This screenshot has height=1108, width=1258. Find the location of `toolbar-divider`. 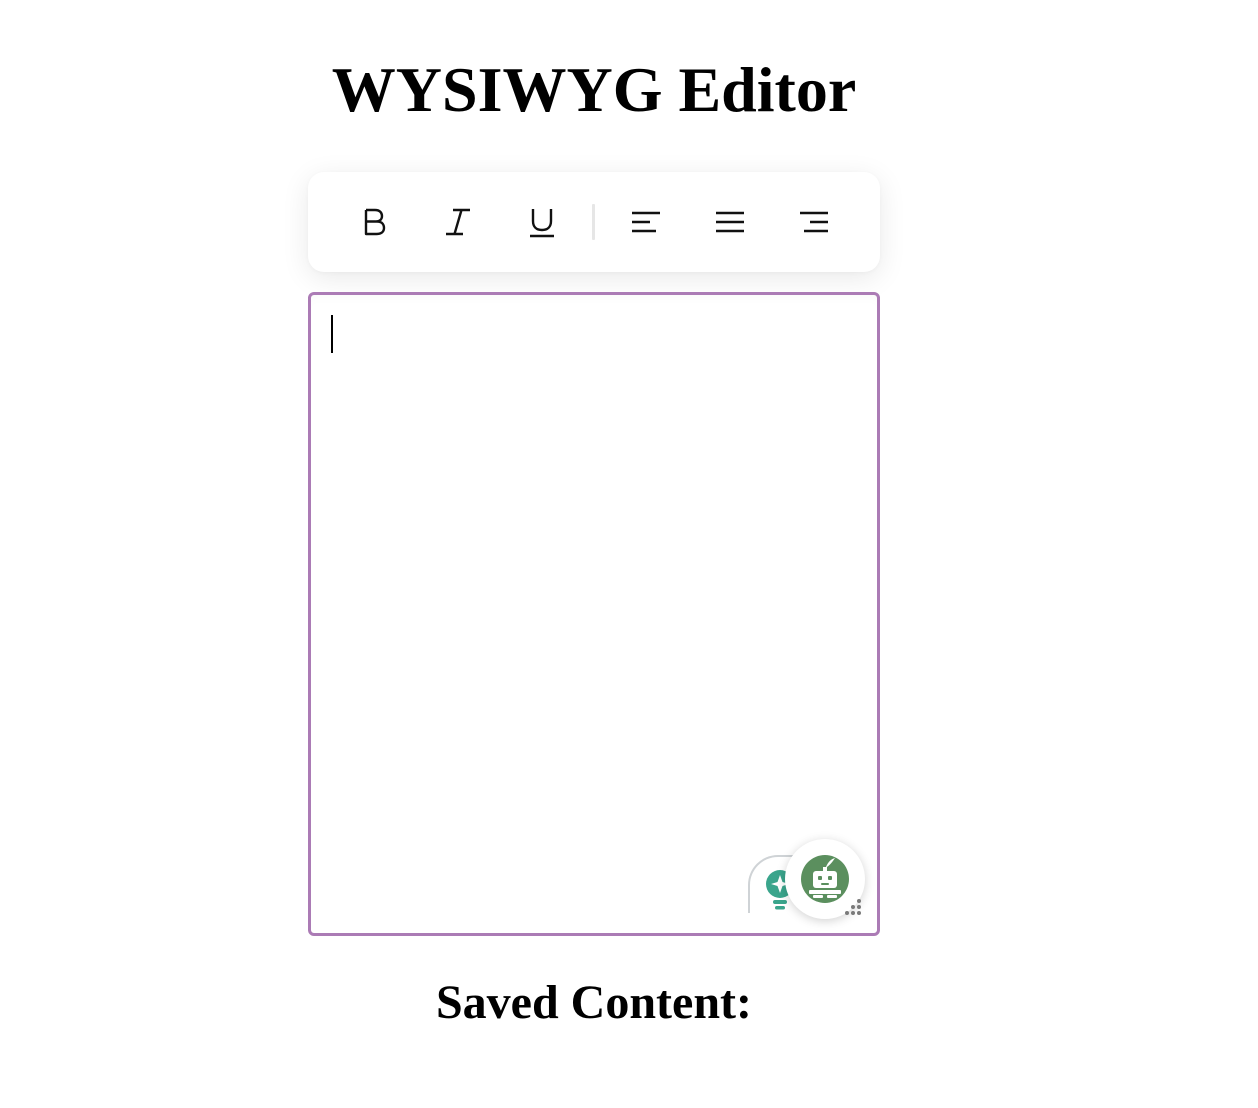

toolbar-divider is located at coordinates (593, 222).